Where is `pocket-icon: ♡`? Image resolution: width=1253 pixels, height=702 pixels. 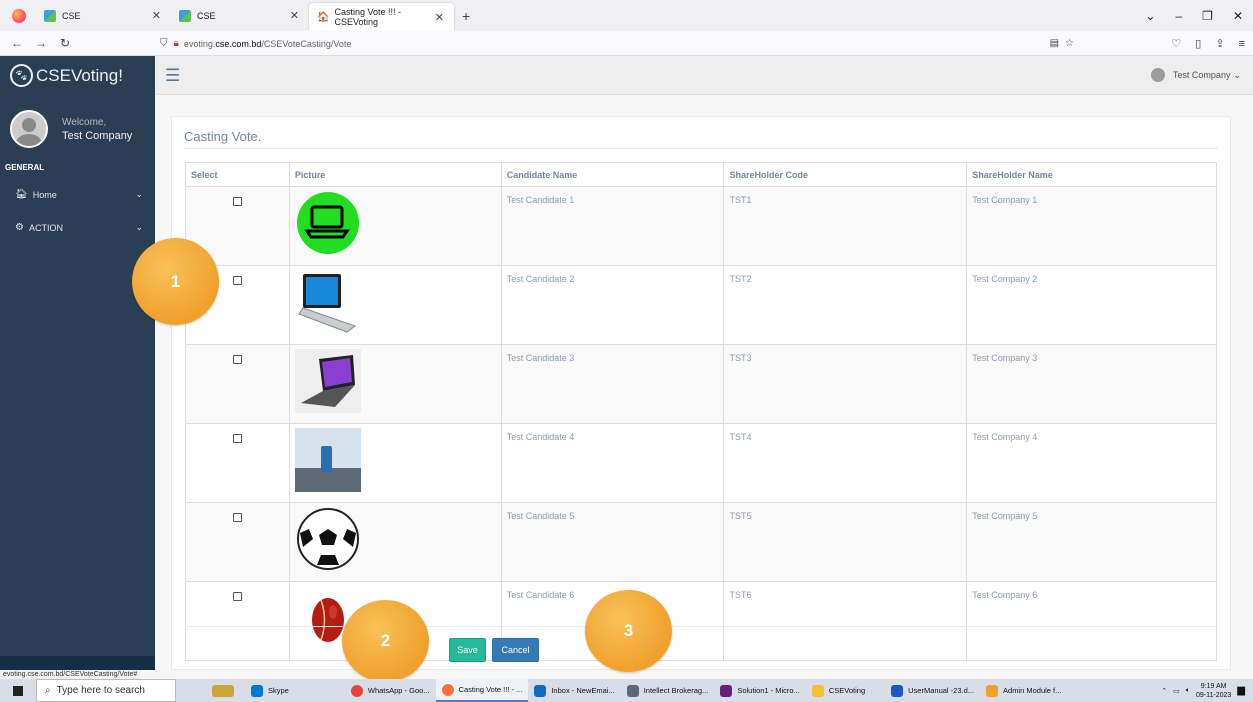
pocket-icon: ♡ is located at coordinates (1176, 43).